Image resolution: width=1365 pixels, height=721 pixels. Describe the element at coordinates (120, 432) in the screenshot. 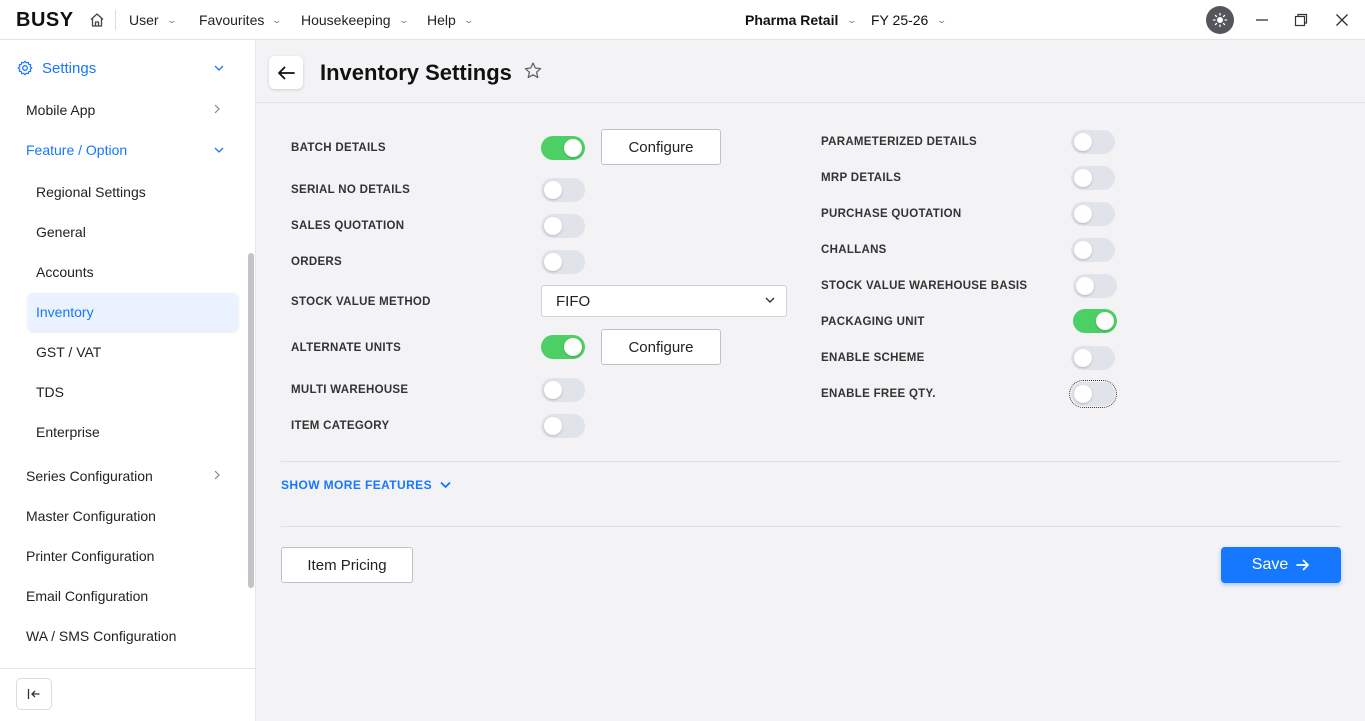

I see `sidebar-item-enterprise: Enterprise` at that location.